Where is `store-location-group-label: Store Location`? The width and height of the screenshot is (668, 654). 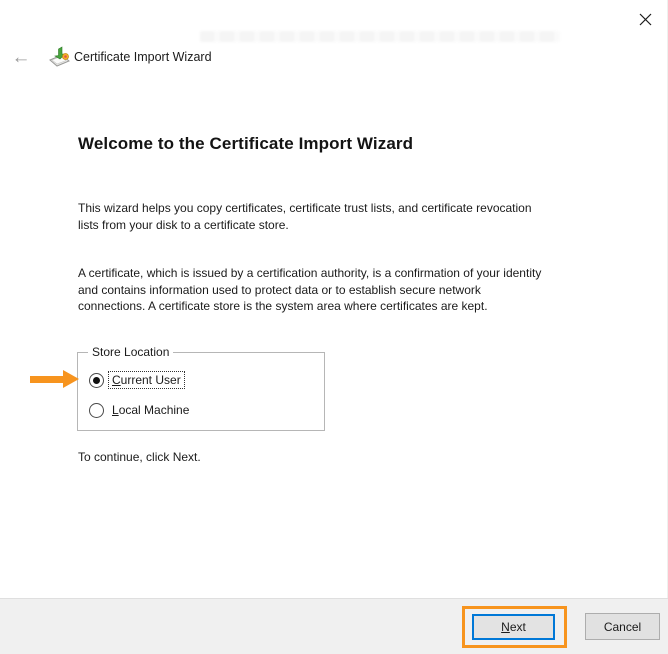 store-location-group-label: Store Location is located at coordinates (131, 352).